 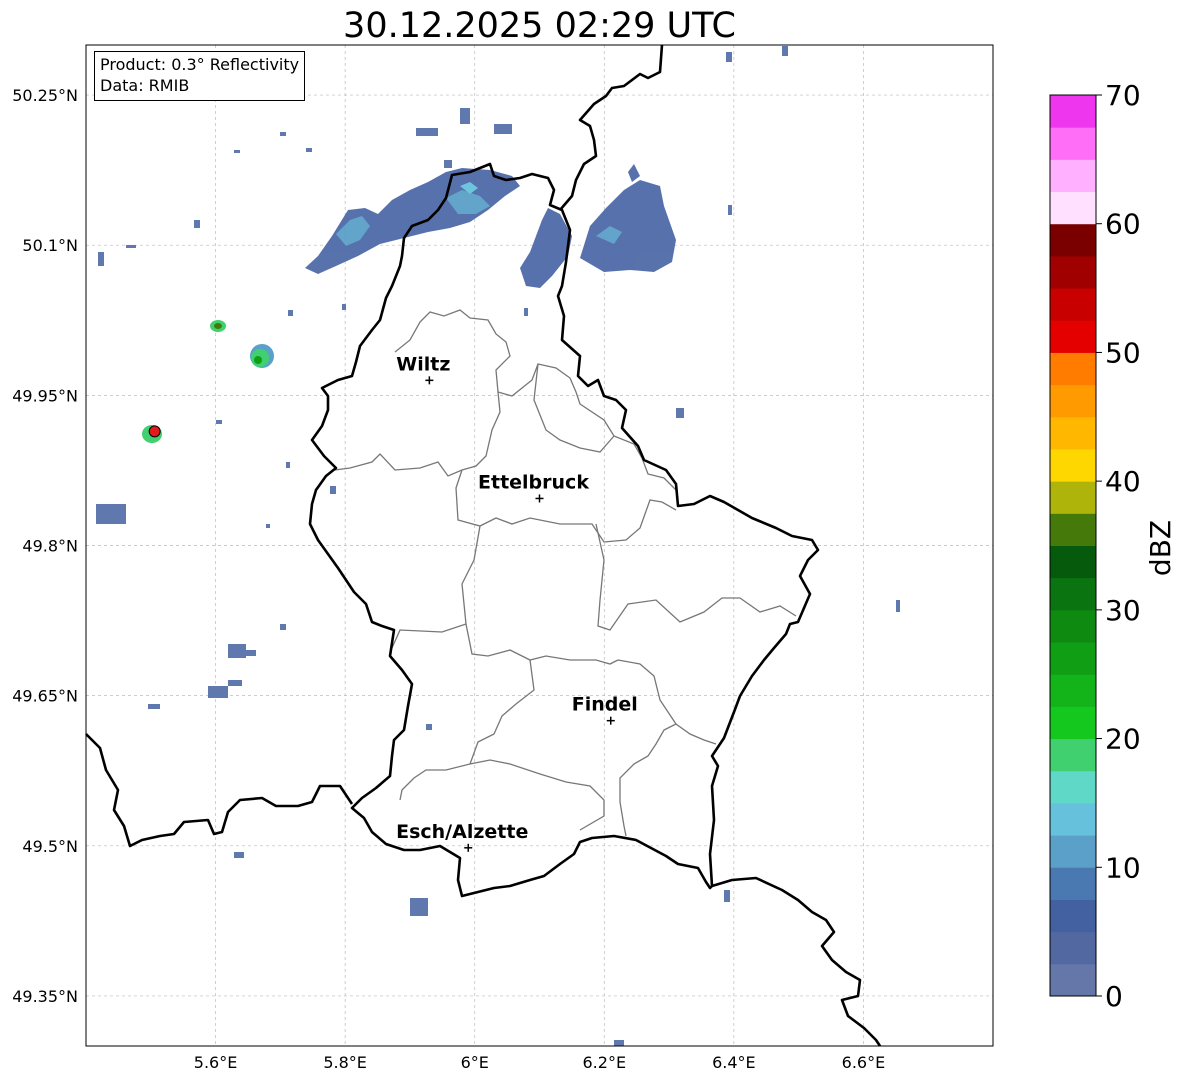 What do you see at coordinates (45, 696) in the screenshot?
I see `lat-tick-label: 49.65°N` at bounding box center [45, 696].